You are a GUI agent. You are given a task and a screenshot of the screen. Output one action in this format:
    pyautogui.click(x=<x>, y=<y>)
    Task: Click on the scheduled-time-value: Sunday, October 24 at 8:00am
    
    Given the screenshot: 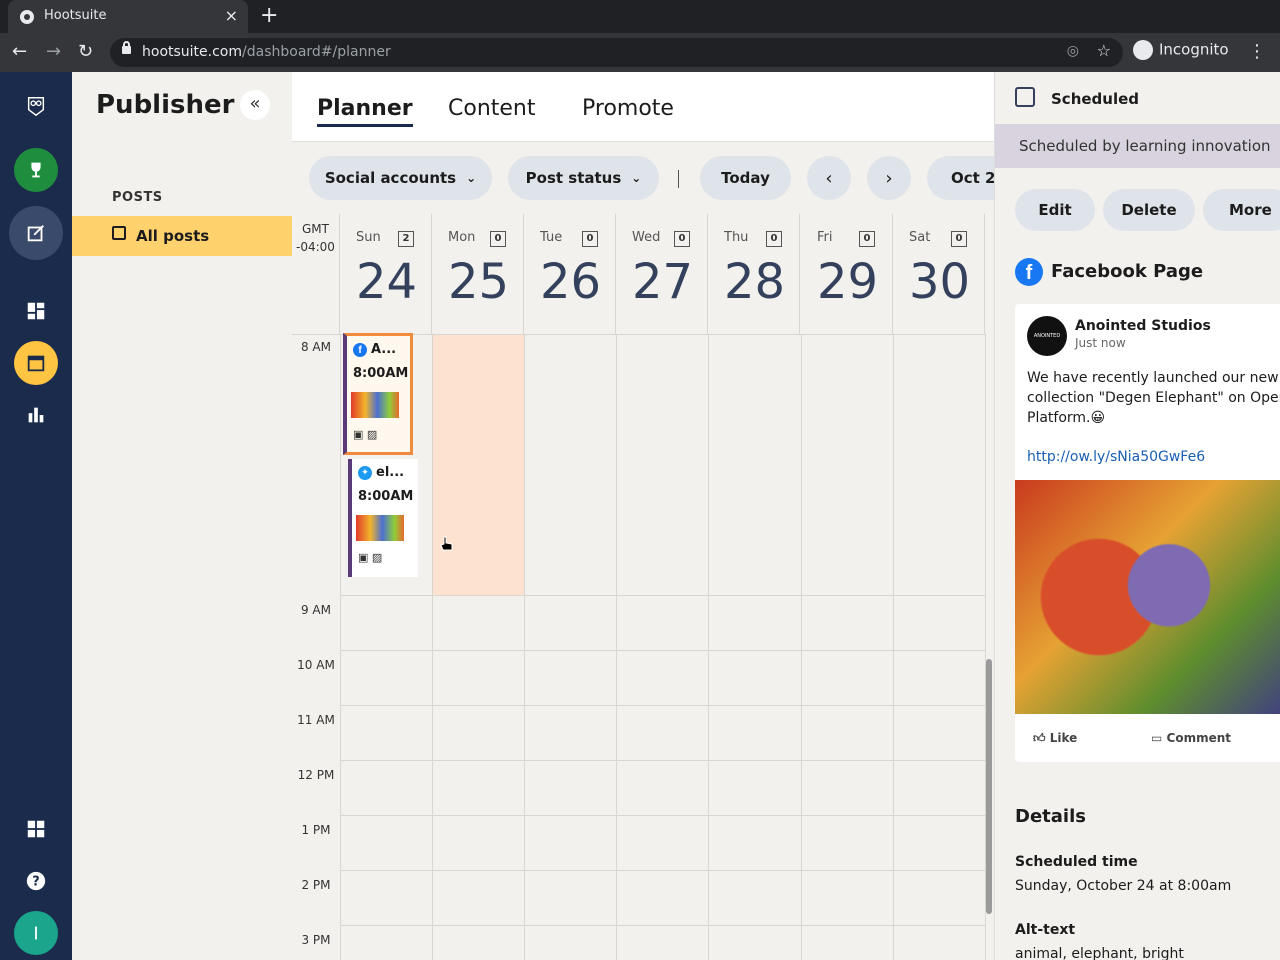 What is the action you would take?
    pyautogui.click(x=1123, y=886)
    